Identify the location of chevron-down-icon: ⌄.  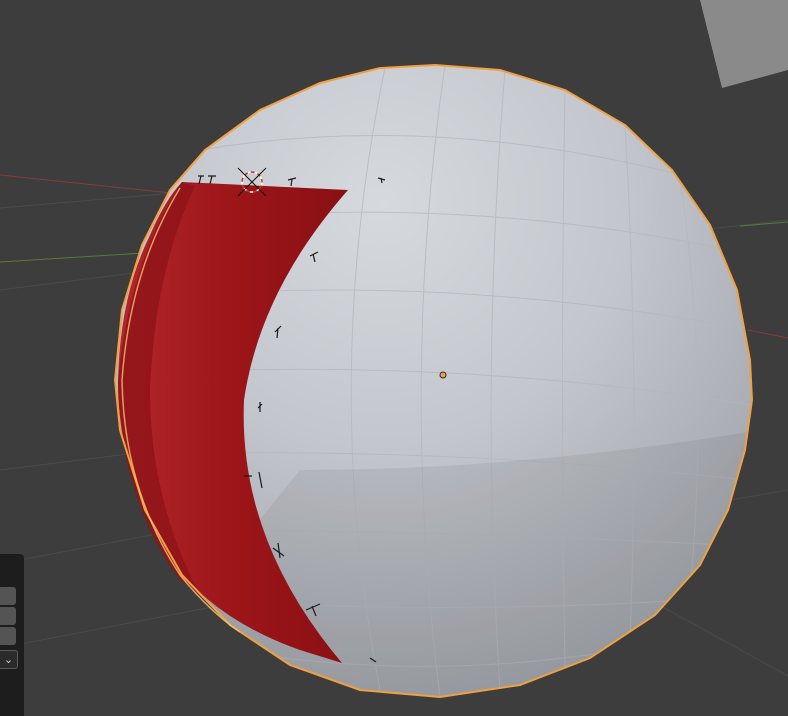
(8, 659).